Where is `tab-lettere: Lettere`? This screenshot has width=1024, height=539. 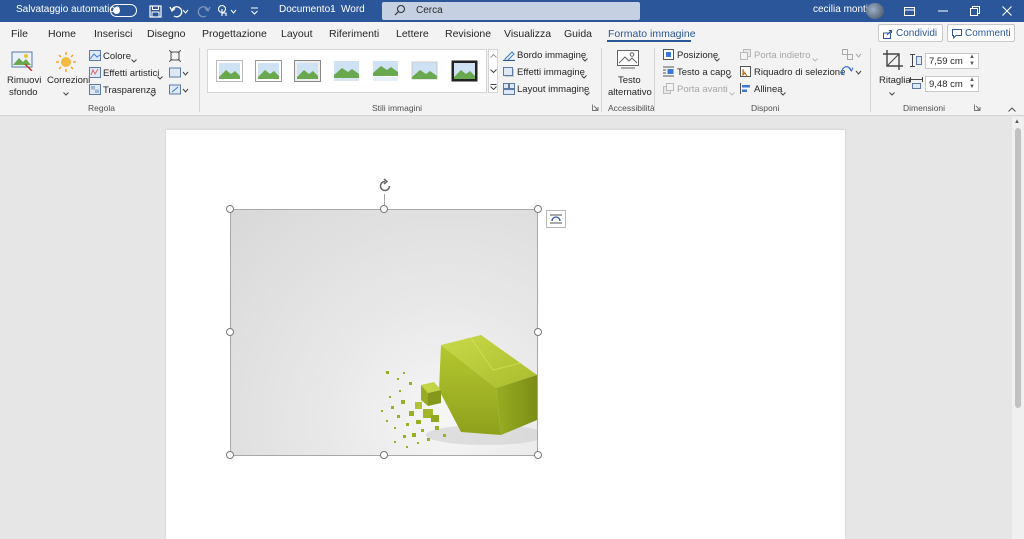 tab-lettere: Lettere is located at coordinates (412, 34).